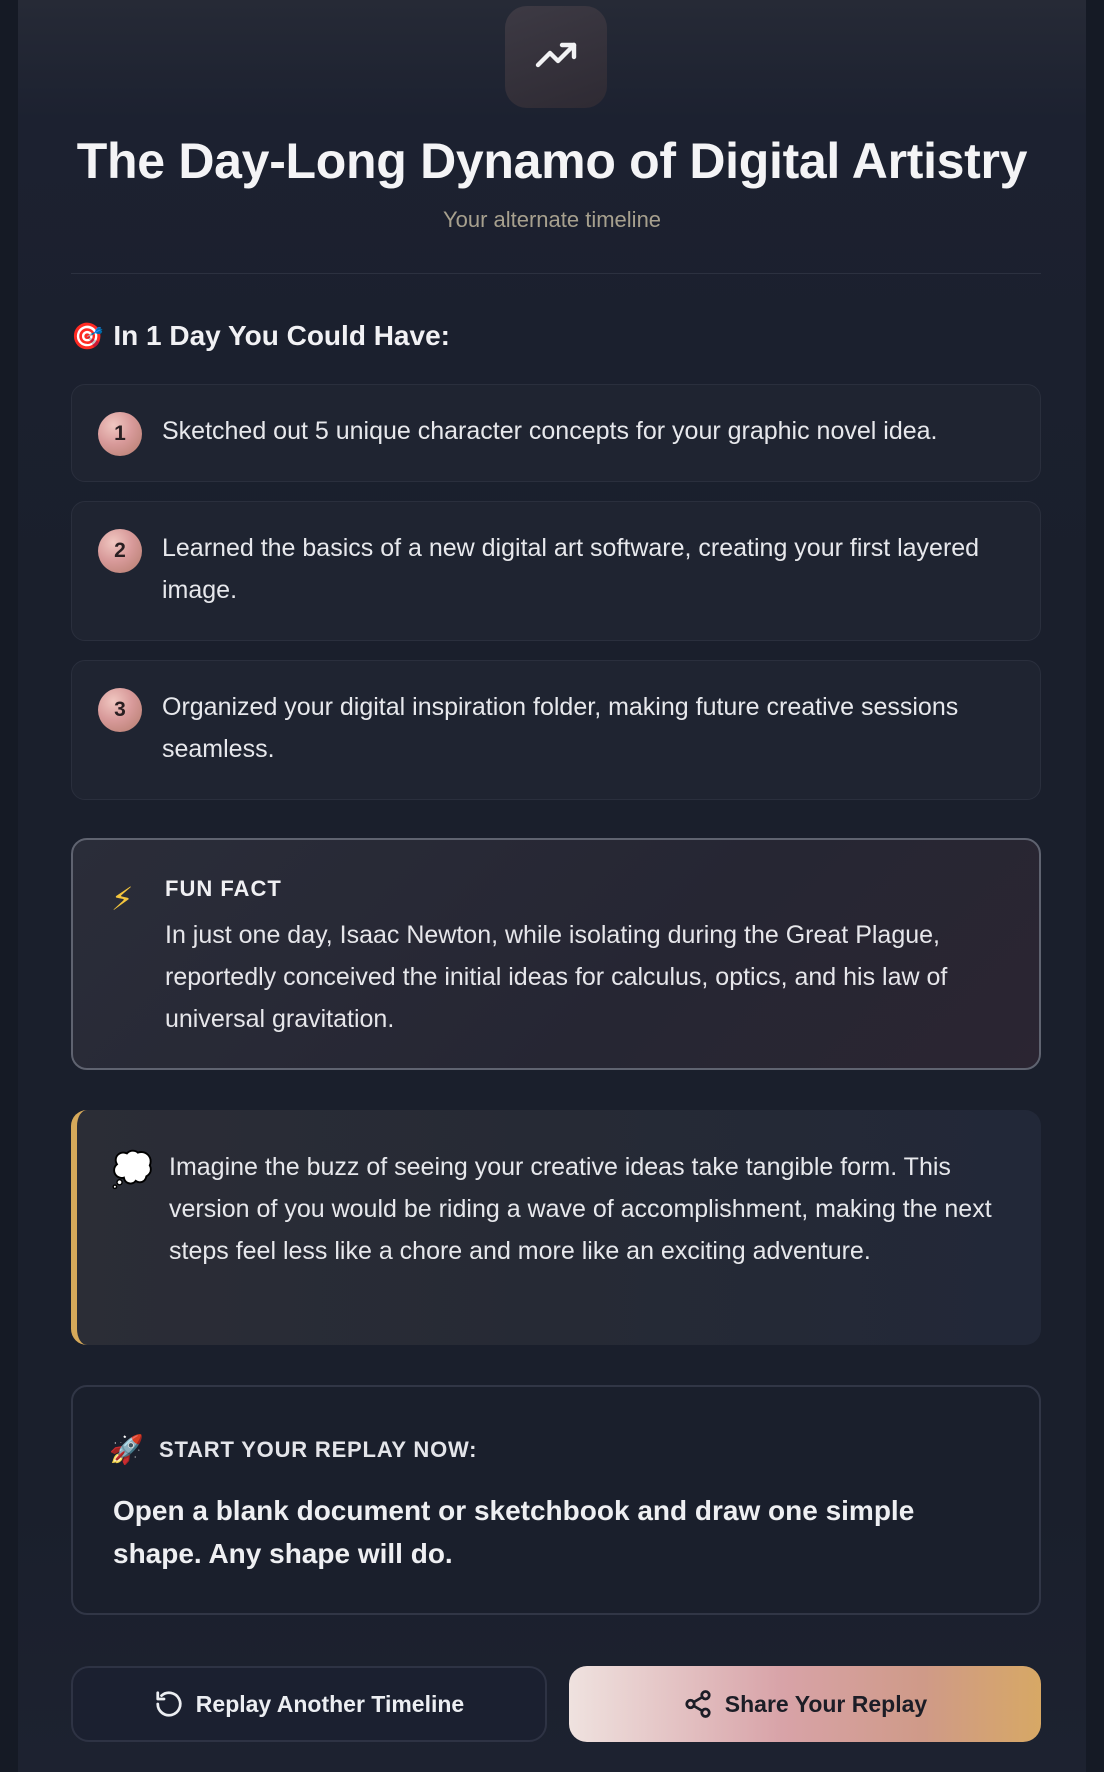  What do you see at coordinates (126, 1449) in the screenshot?
I see `rocket-icon: 🚀` at bounding box center [126, 1449].